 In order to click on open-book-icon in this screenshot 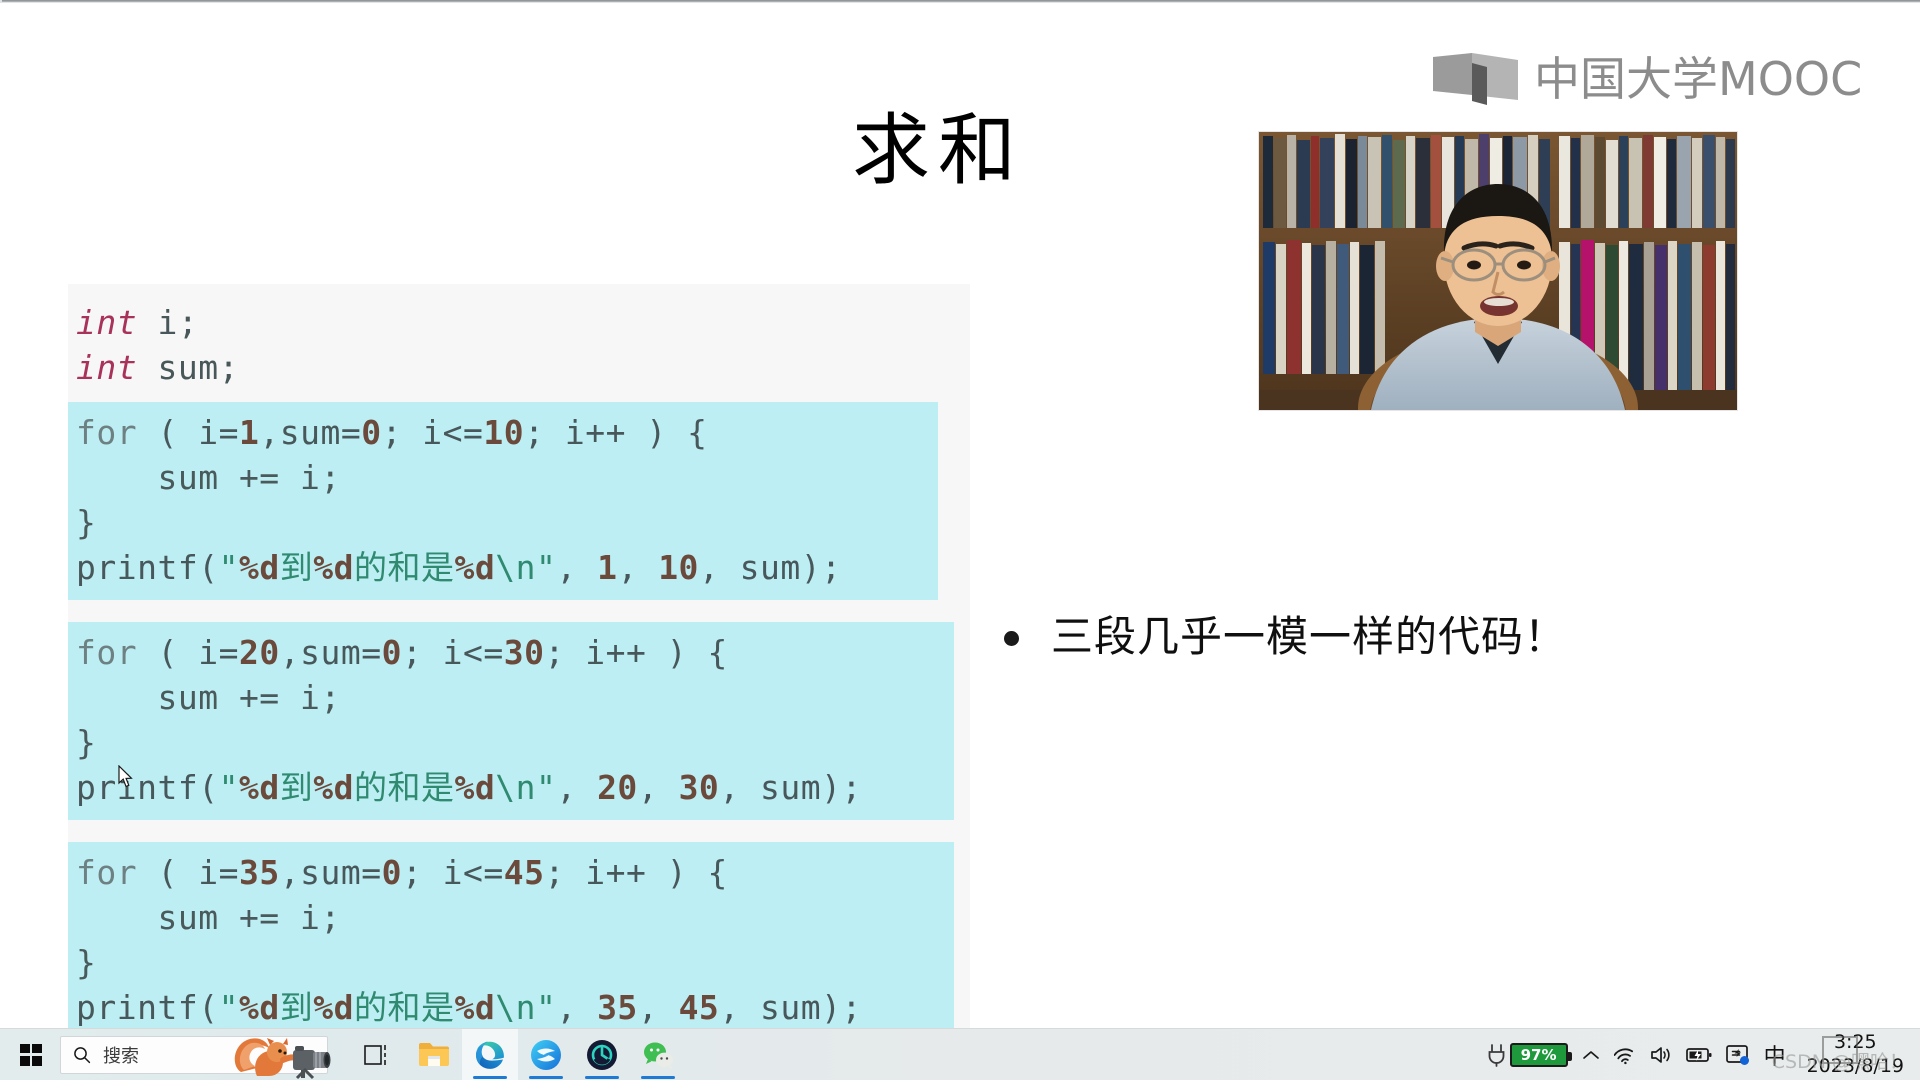, I will do `click(1475, 79)`.